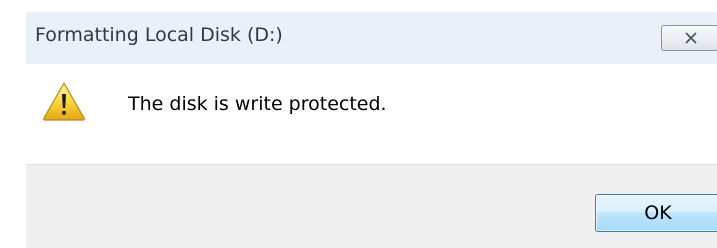 Image resolution: width=717 pixels, height=248 pixels. I want to click on close-icon, so click(691, 38).